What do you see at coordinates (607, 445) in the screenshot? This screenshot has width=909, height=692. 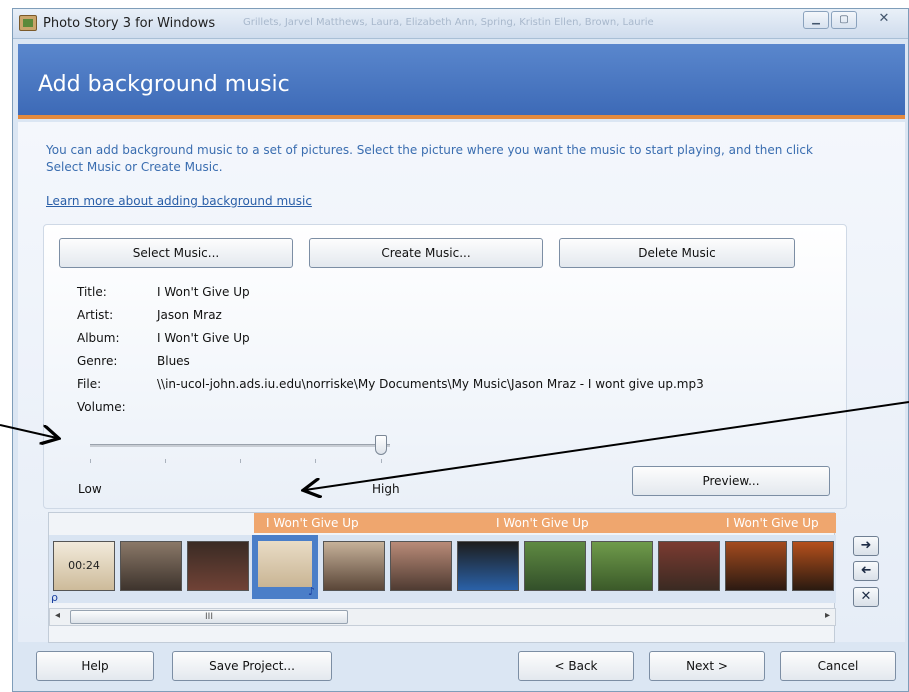 I see `annotation-arrow-filmstrip` at bounding box center [607, 445].